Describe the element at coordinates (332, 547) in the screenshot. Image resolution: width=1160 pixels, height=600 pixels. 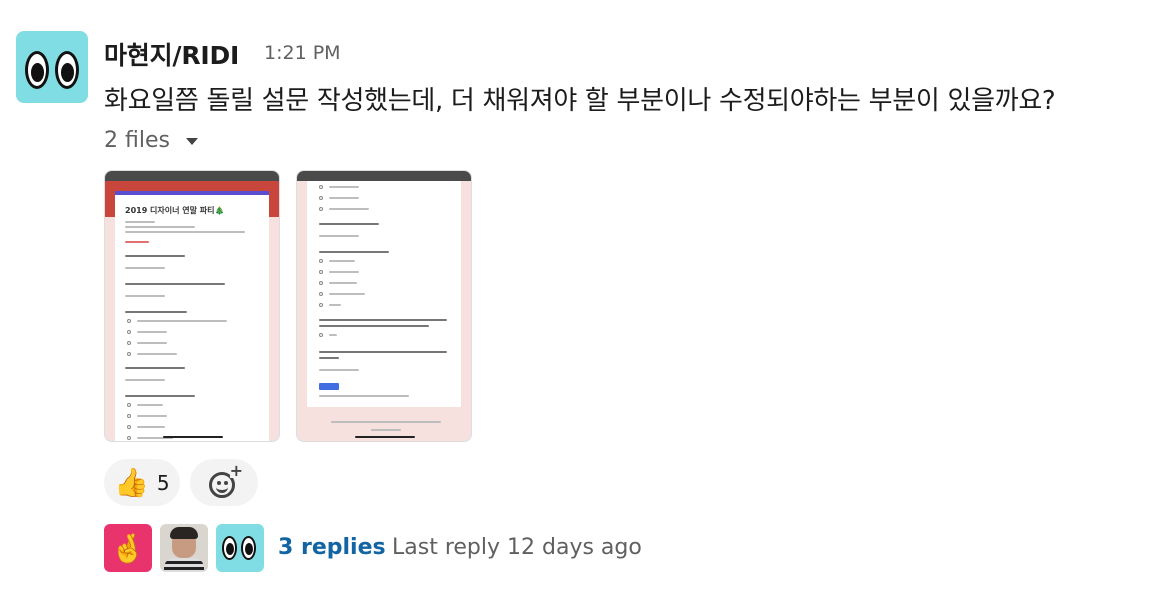
I see `replies-link: 3 replies` at that location.